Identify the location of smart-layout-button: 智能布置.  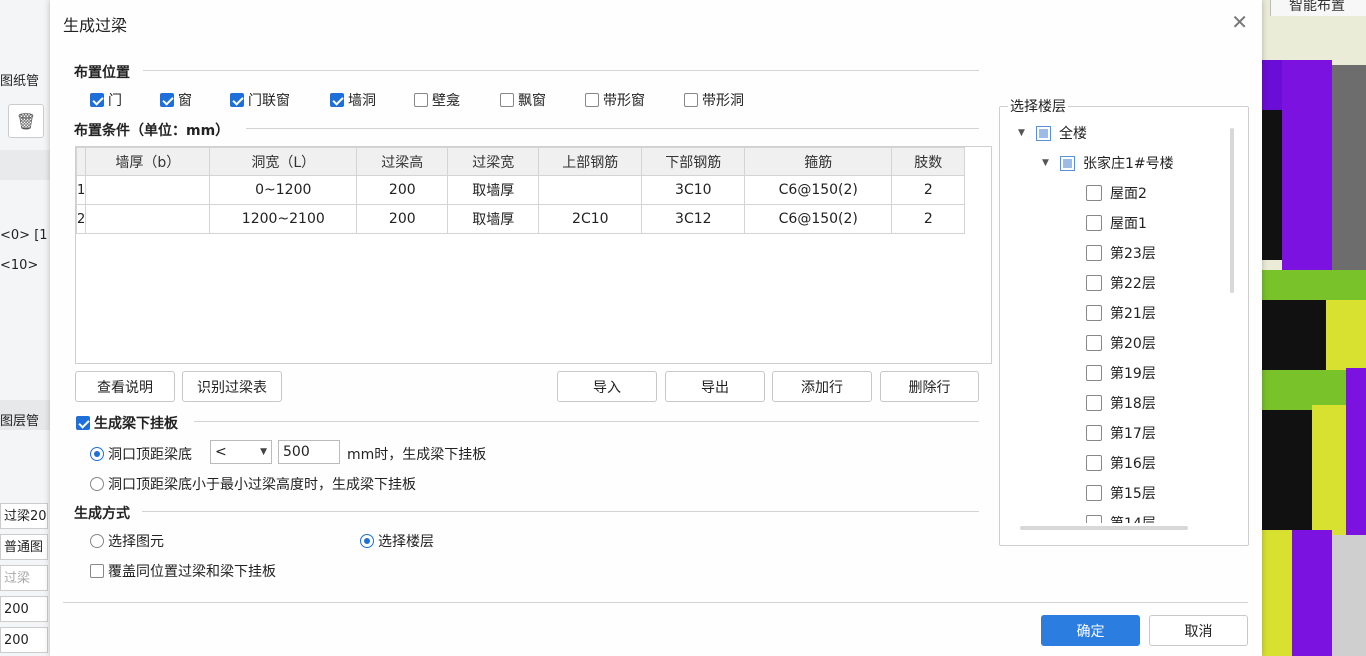
(1318, 8).